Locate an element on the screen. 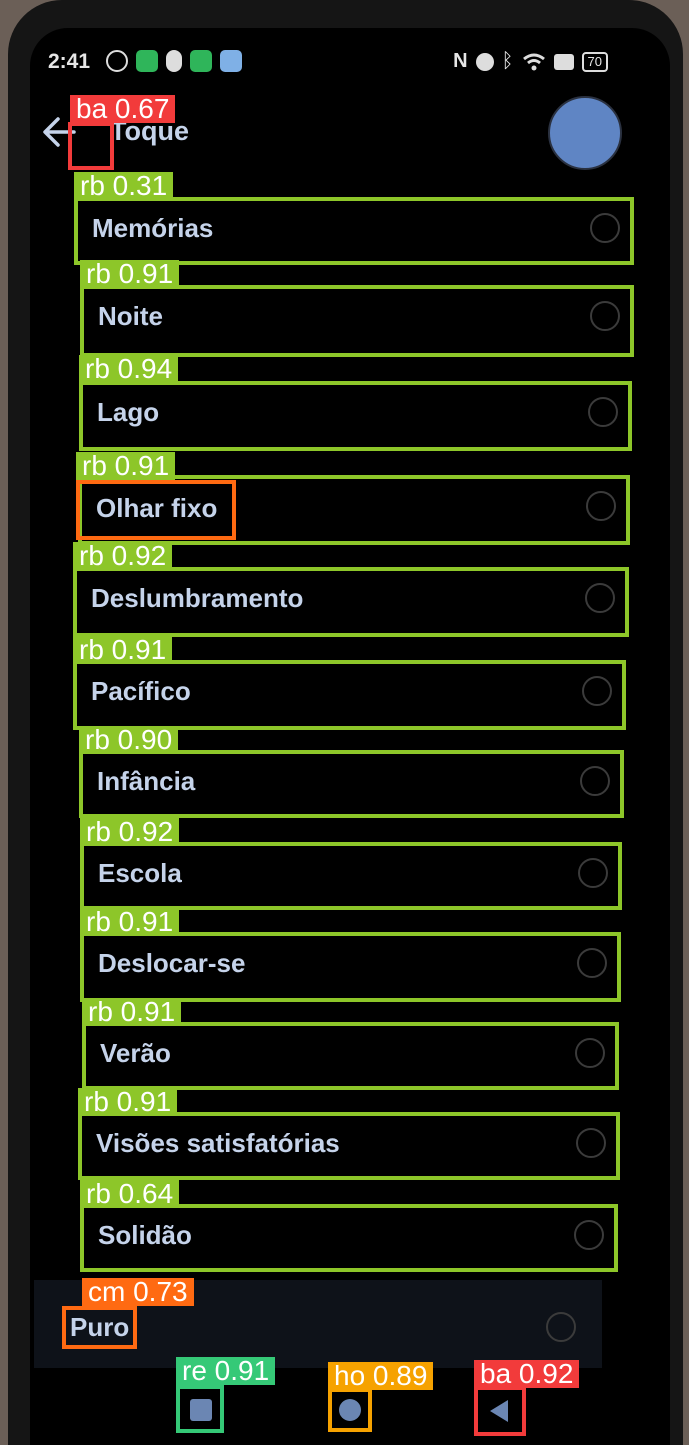 The image size is (689, 1445). list-item-label: Pacífico is located at coordinates (141, 691).